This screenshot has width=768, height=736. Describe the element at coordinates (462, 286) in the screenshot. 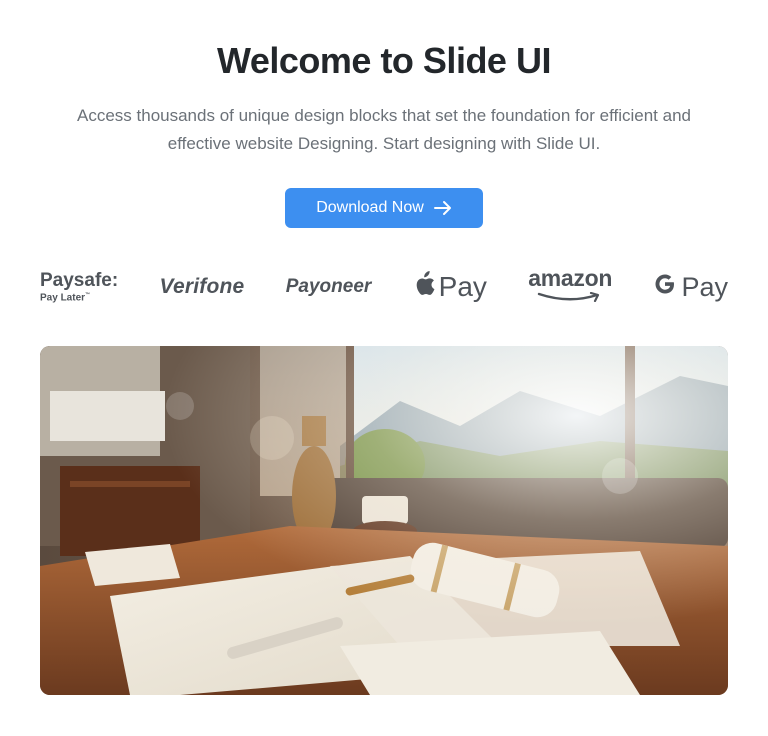

I see `apple-pay-text: Pay` at that location.